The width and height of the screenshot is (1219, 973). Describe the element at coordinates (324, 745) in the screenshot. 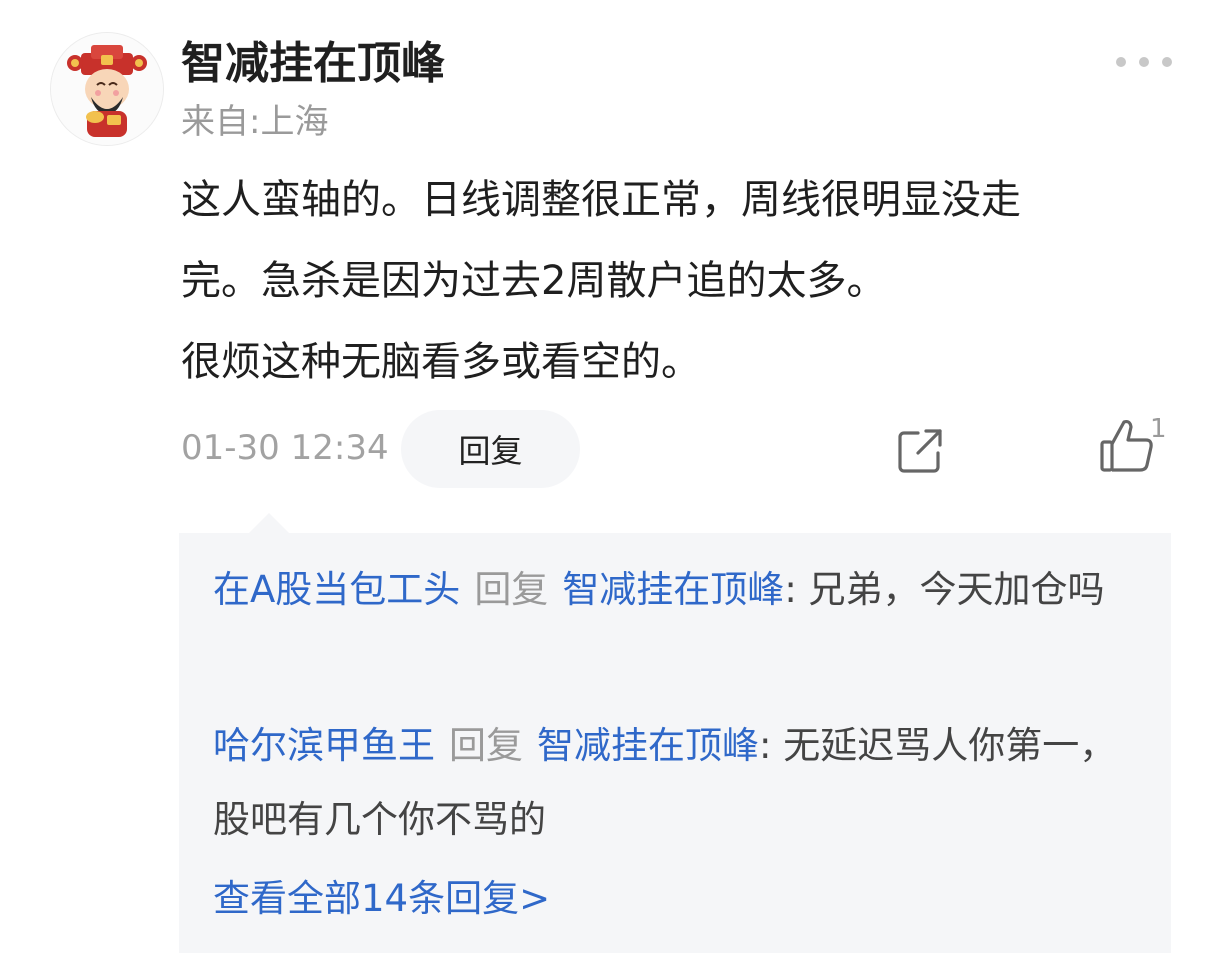

I see `reply-author: 哈尔滨甲鱼王` at that location.